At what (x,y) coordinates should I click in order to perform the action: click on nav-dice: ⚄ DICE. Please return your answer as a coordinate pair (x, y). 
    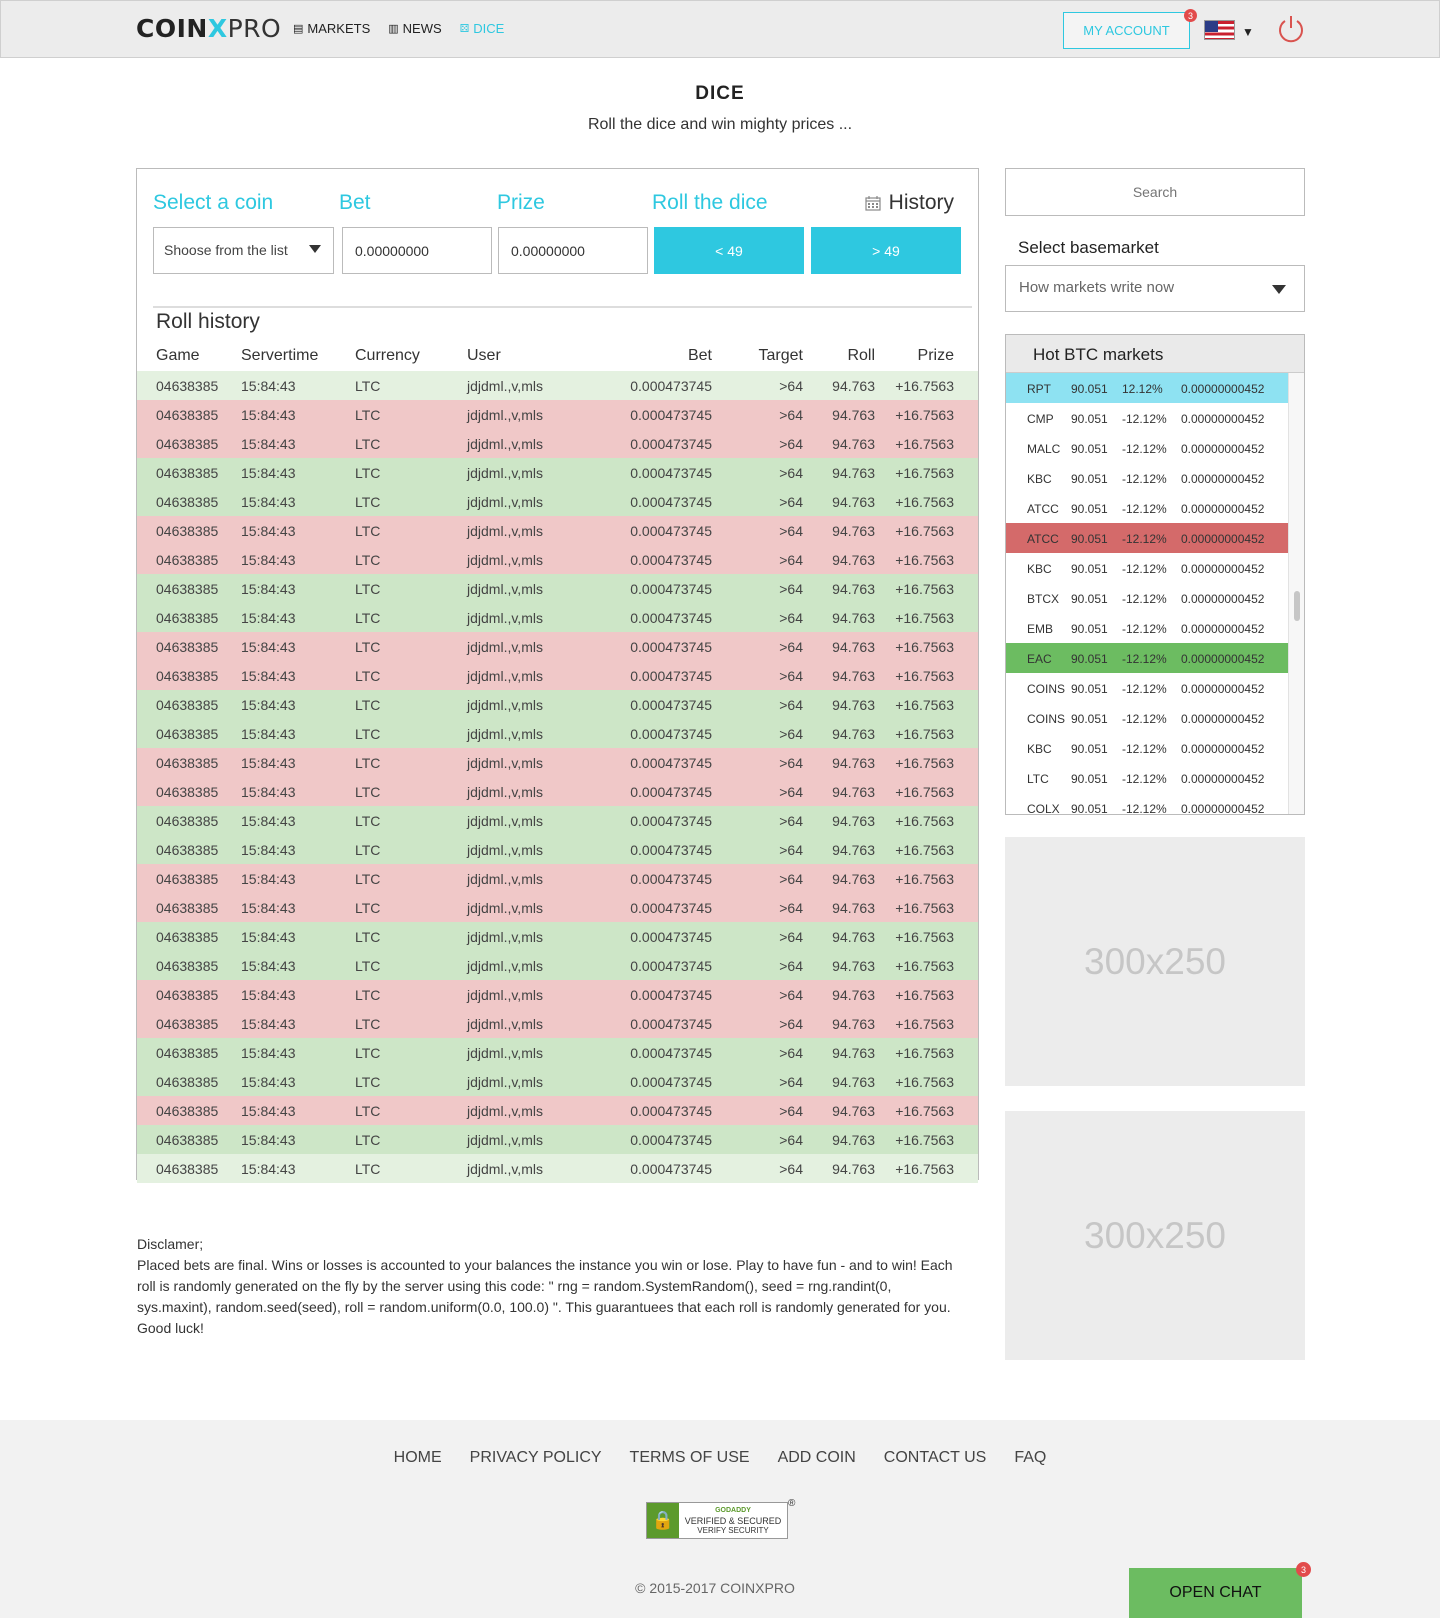
    Looking at the image, I should click on (482, 28).